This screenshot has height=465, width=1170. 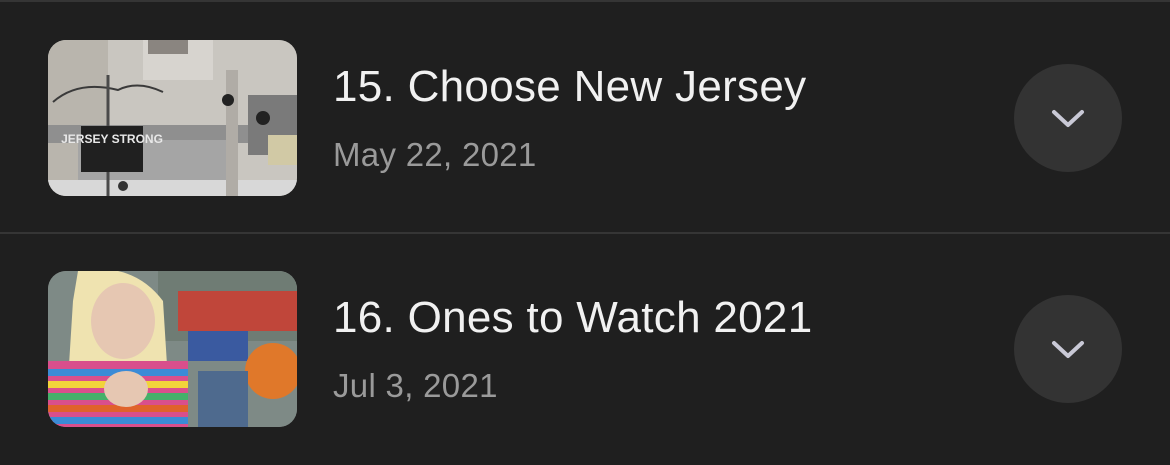 What do you see at coordinates (415, 385) in the screenshot?
I see `episode-date: Jul 3, 2021` at bounding box center [415, 385].